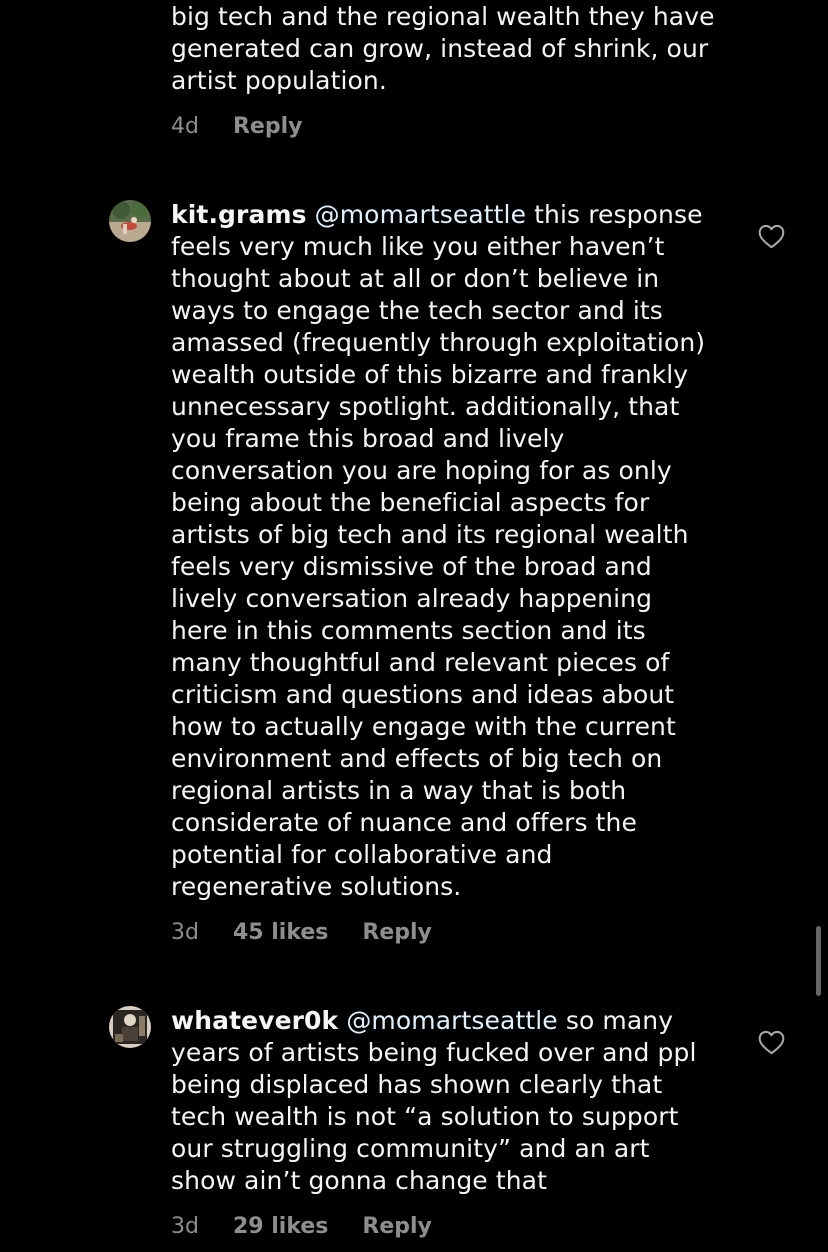 The width and height of the screenshot is (828, 1252). Describe the element at coordinates (818, 961) in the screenshot. I see `scrollbar` at that location.